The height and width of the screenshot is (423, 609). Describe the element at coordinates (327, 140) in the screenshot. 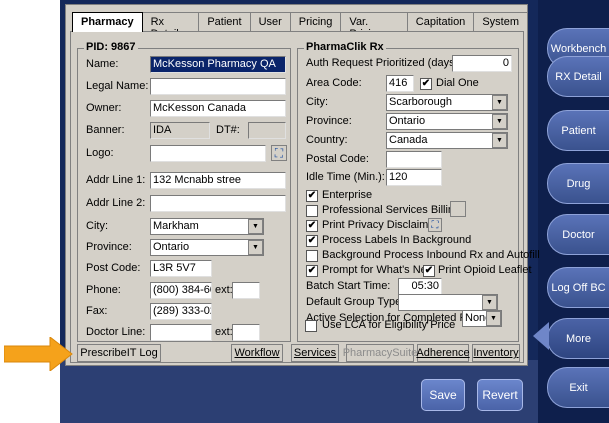

I see `country-label: Country:` at that location.